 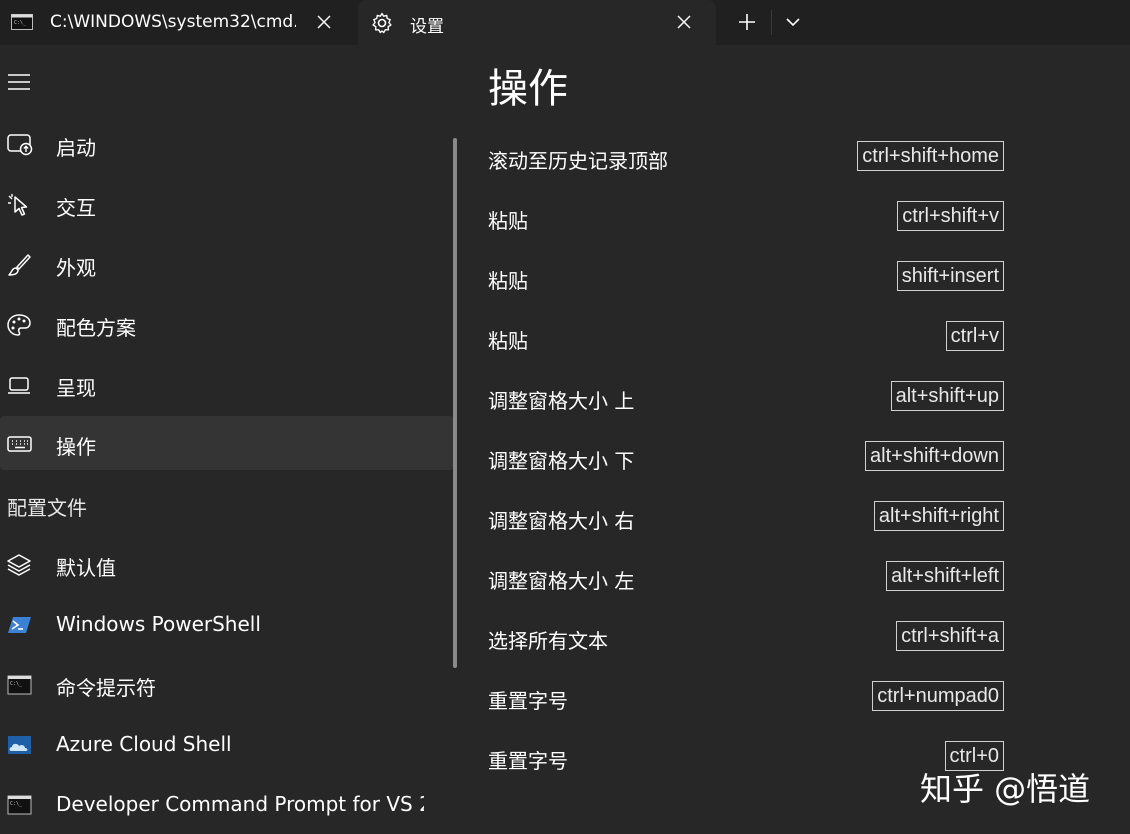 What do you see at coordinates (974, 336) in the screenshot?
I see `key-chip: ctrl+v` at bounding box center [974, 336].